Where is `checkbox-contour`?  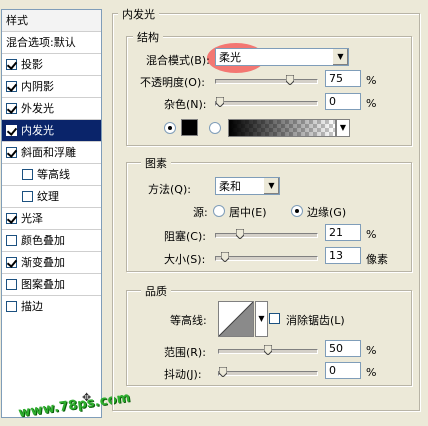 checkbox-contour is located at coordinates (27, 174).